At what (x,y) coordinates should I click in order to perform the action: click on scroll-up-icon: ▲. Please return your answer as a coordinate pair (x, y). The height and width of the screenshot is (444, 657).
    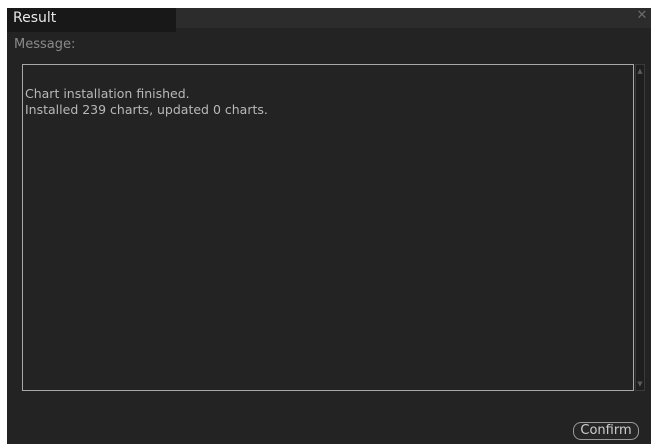
    Looking at the image, I should click on (640, 71).